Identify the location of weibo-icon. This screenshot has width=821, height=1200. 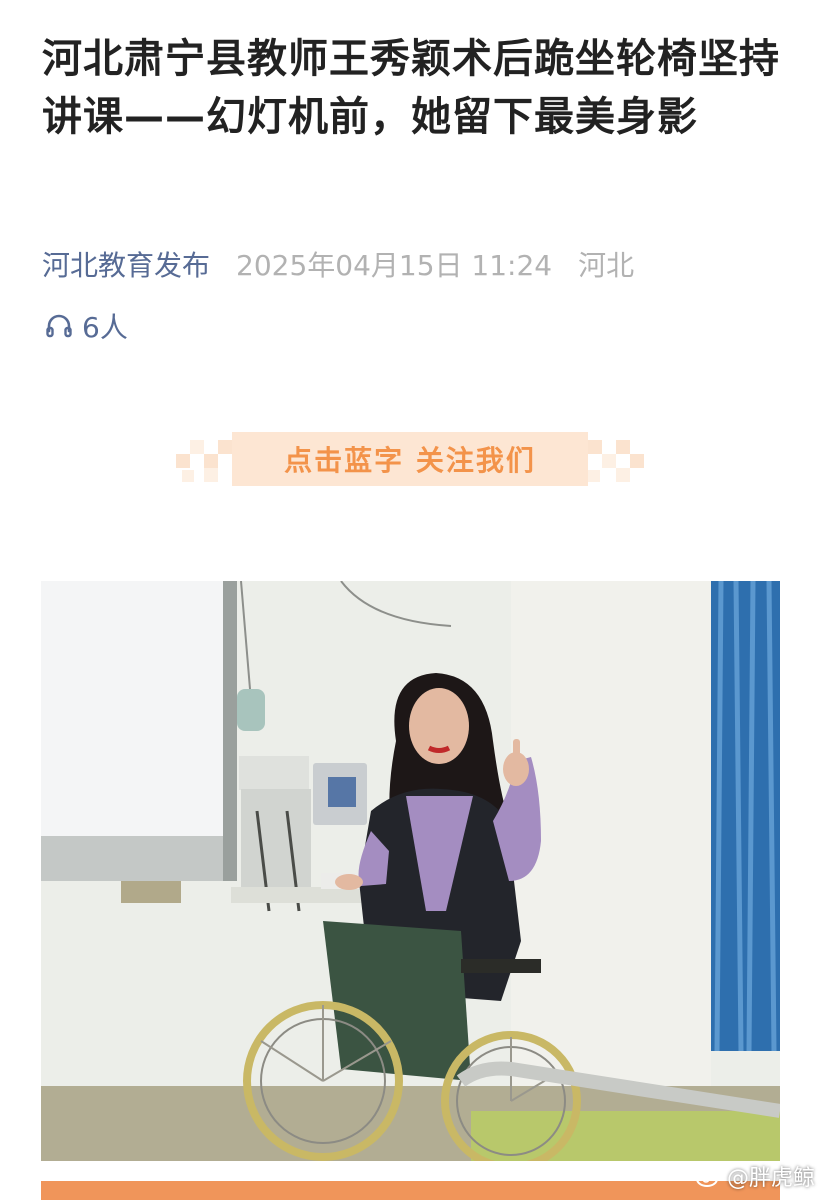
(708, 1176).